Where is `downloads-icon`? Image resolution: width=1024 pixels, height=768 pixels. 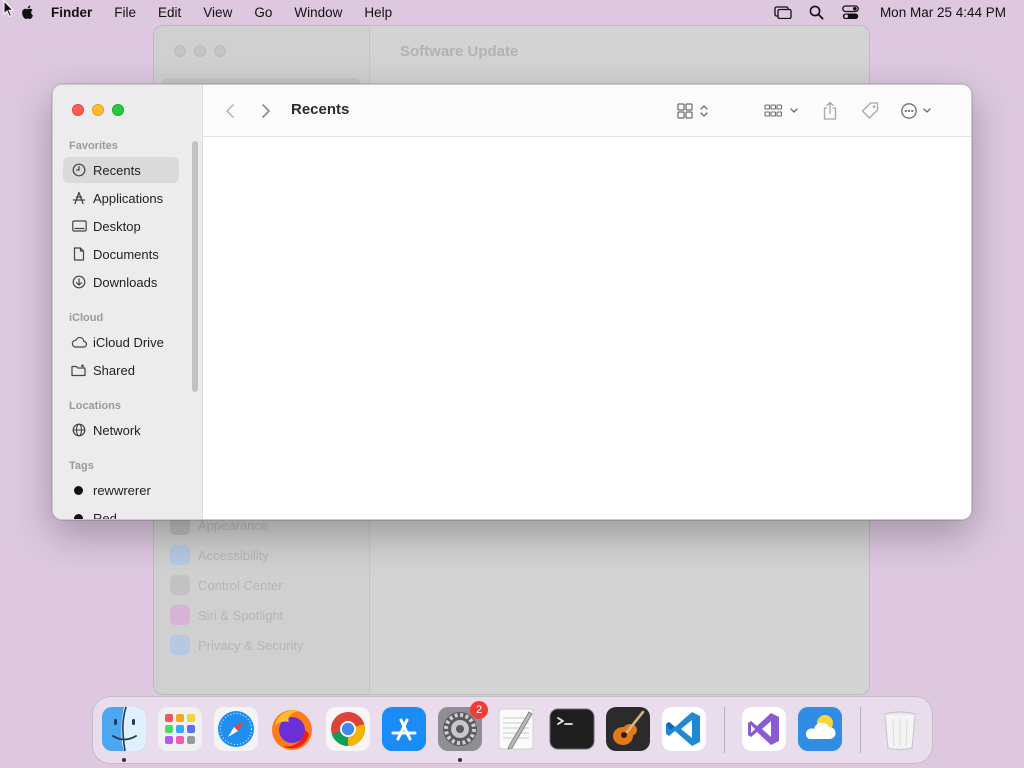
downloads-icon is located at coordinates (79, 282).